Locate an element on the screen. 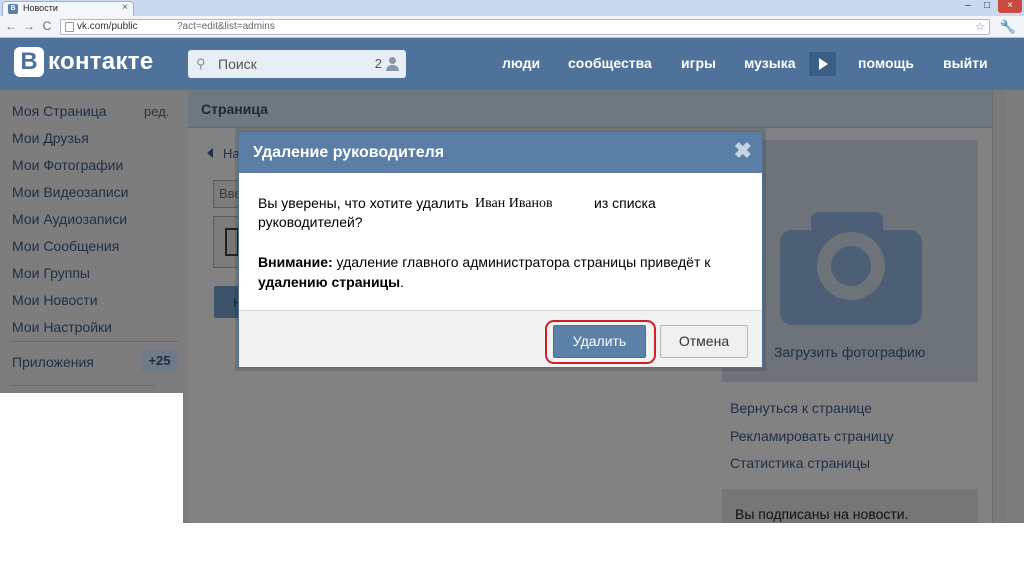 Image resolution: width=1024 pixels, height=576 pixels. confirm-text-line2: руководителей? is located at coordinates (310, 222).